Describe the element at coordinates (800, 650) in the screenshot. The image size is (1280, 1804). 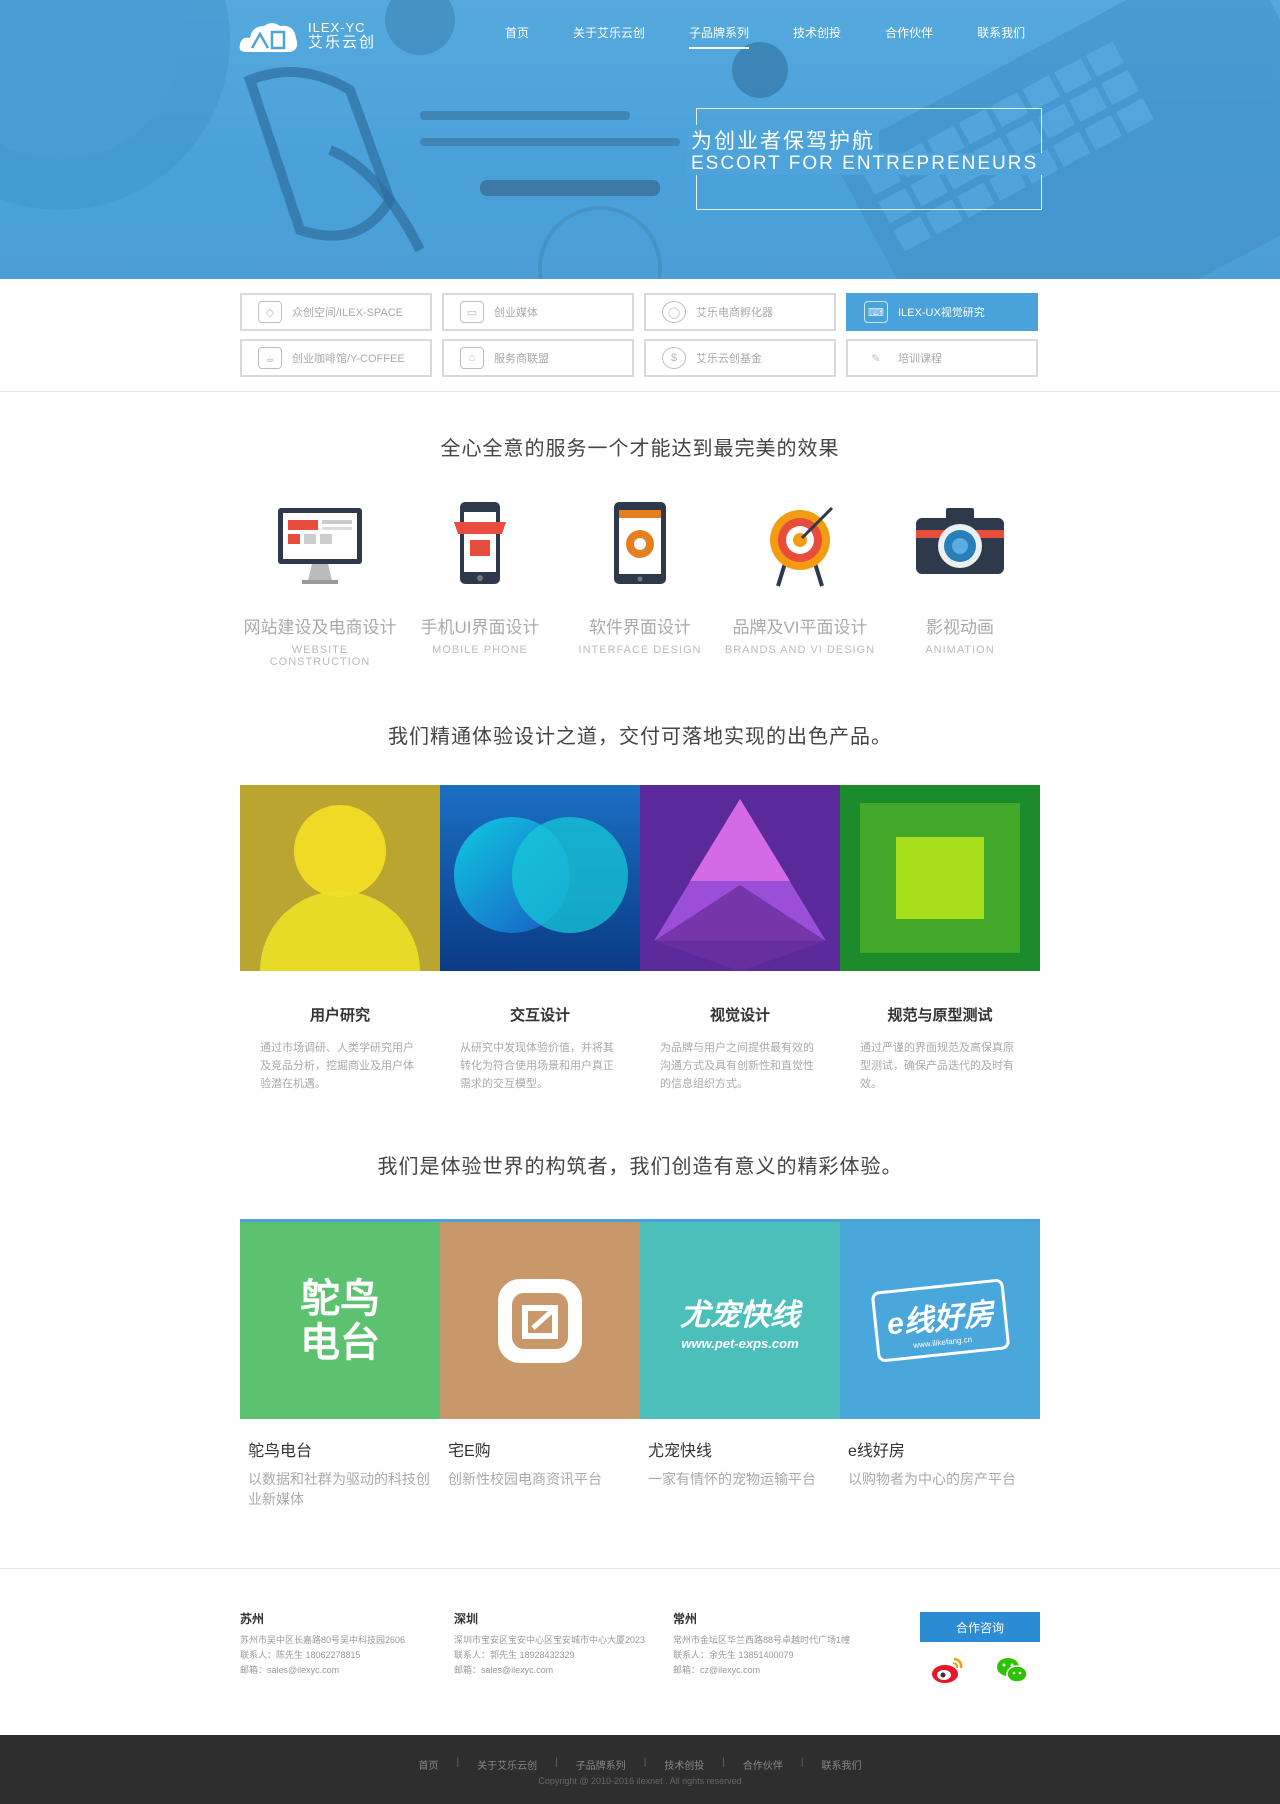
I see `service-name-en: BRANDS AND VI DESIGN` at that location.